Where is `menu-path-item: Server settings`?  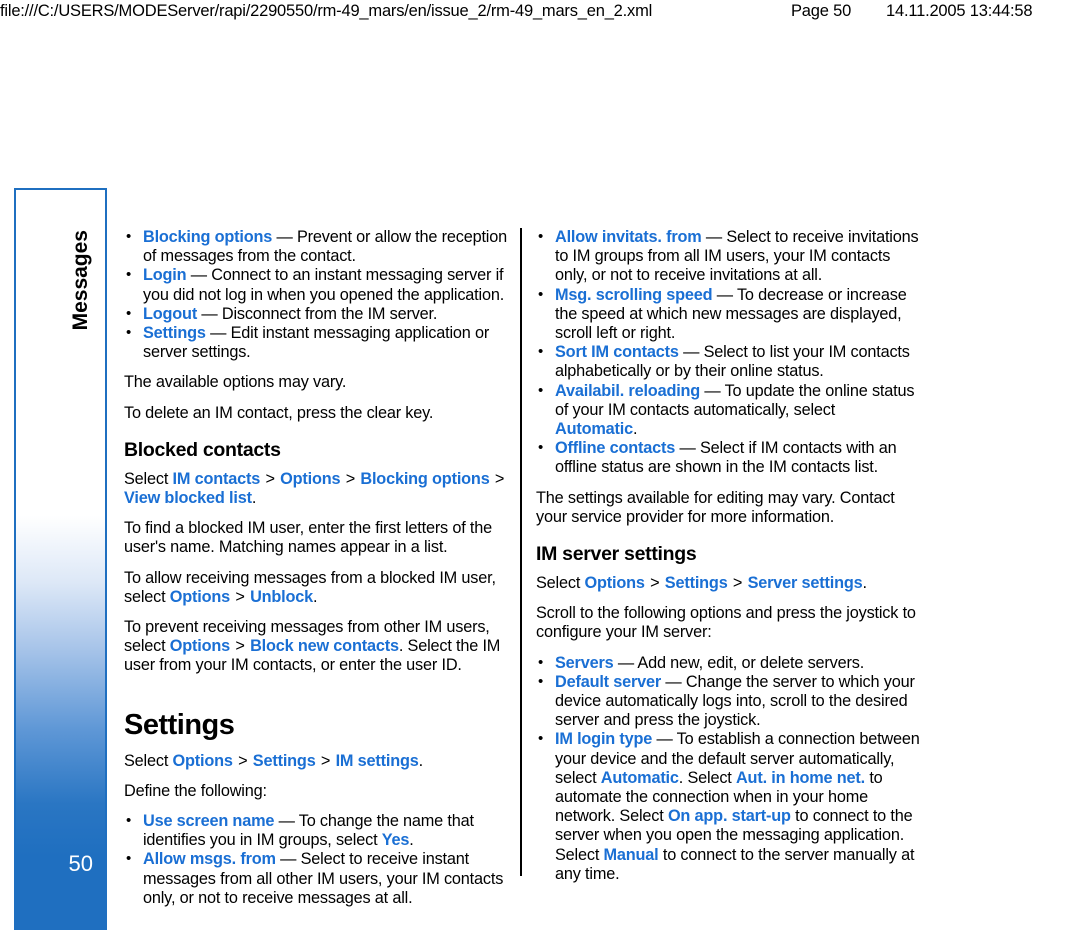
menu-path-item: Server settings is located at coordinates (805, 583).